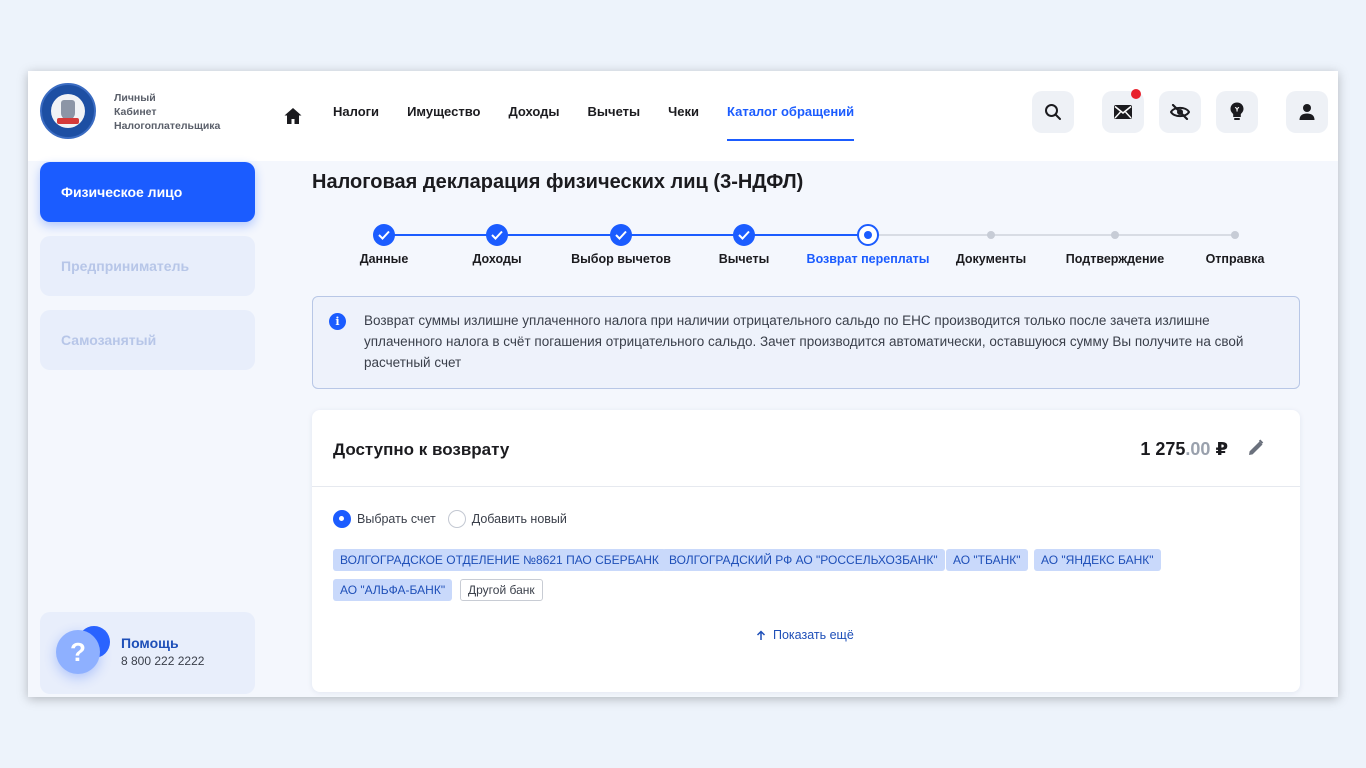 The width and height of the screenshot is (1366, 768). What do you see at coordinates (396, 519) in the screenshot?
I see `radio-select-account-label: Выбрать счет` at bounding box center [396, 519].